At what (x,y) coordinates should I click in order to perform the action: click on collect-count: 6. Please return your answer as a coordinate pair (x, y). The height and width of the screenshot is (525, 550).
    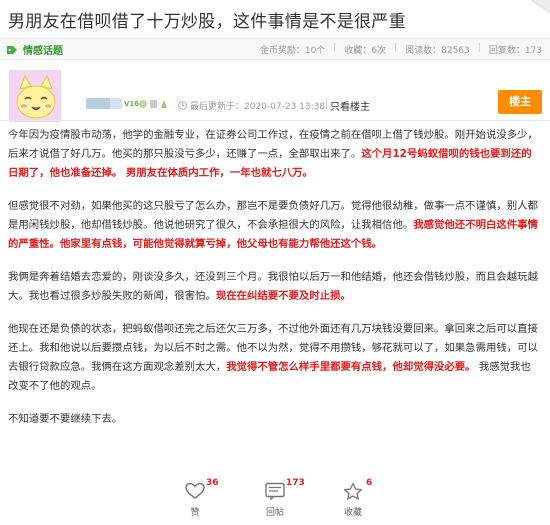
    Looking at the image, I should click on (369, 483).